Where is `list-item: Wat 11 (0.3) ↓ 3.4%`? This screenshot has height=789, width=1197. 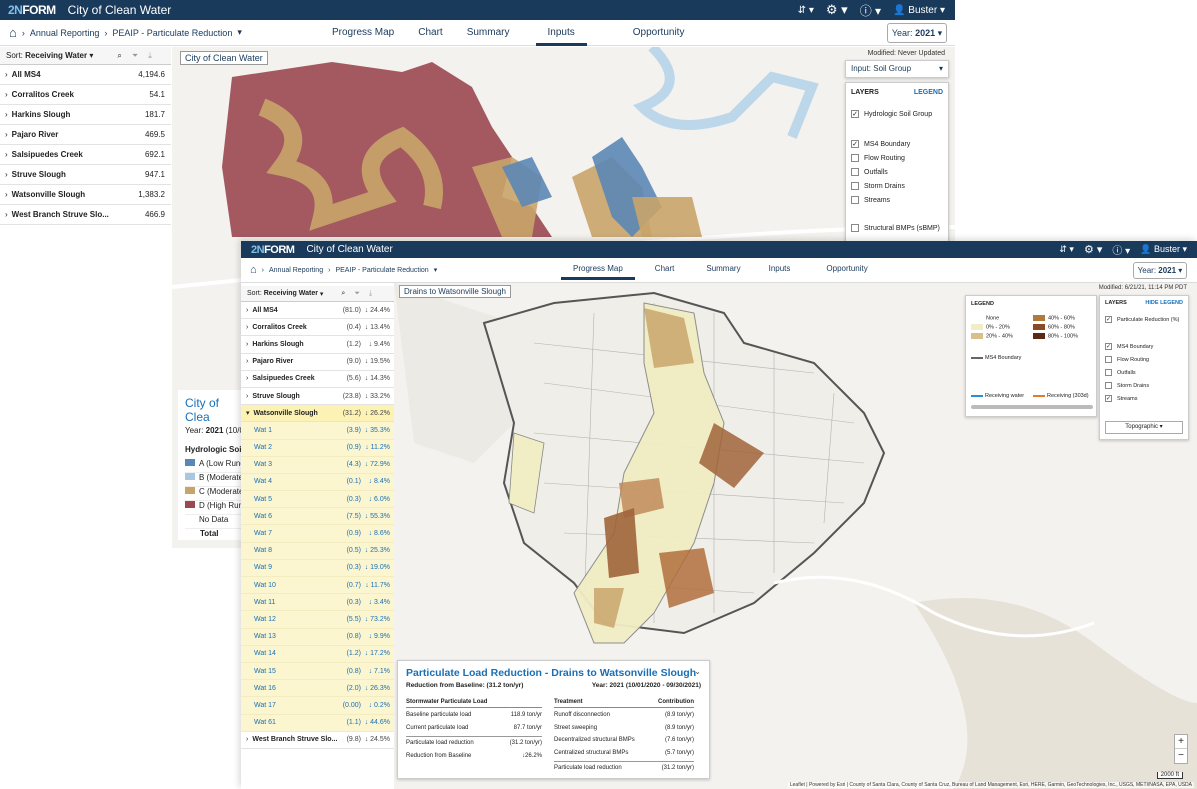
list-item: Wat 11 (0.3) ↓ 3.4% is located at coordinates (317, 603).